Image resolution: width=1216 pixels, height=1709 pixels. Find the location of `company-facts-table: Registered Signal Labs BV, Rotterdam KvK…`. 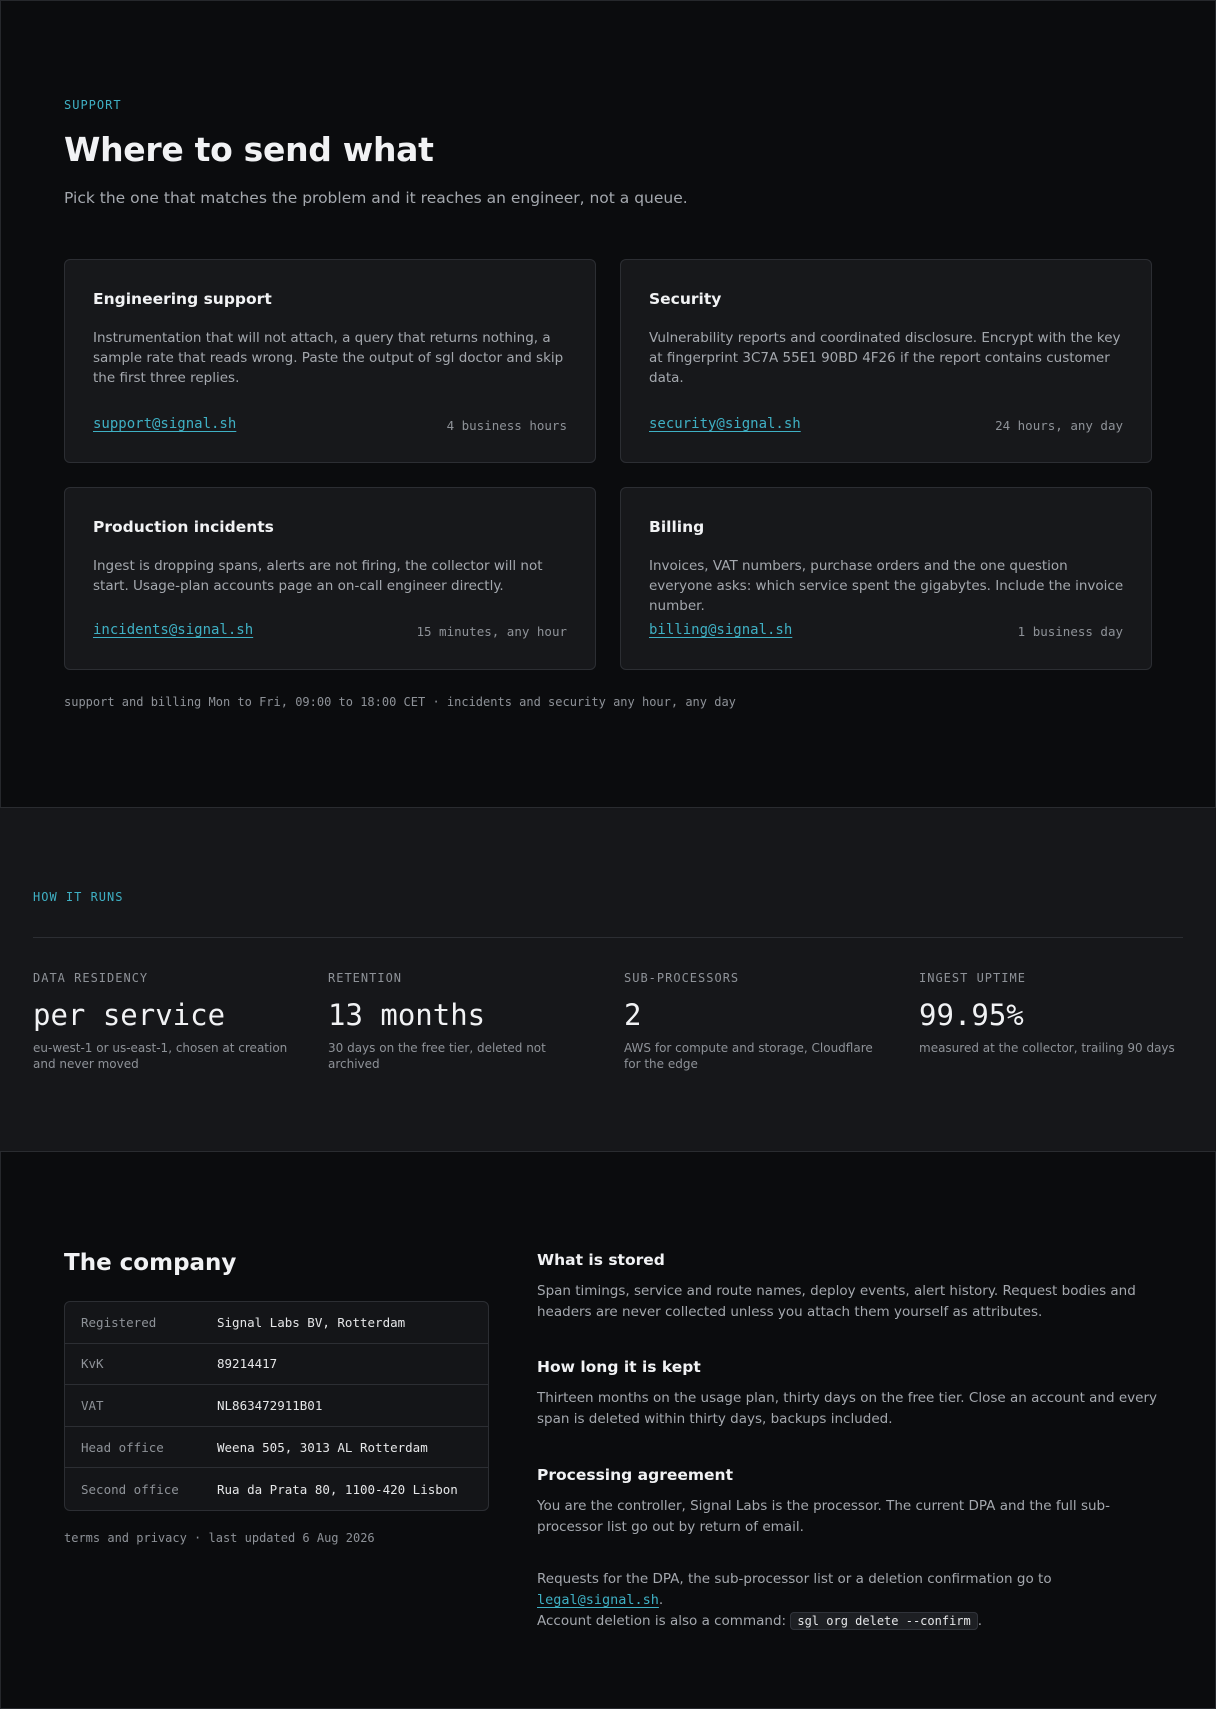

company-facts-table: Registered Signal Labs BV, Rotterdam KvK… is located at coordinates (276, 1406).